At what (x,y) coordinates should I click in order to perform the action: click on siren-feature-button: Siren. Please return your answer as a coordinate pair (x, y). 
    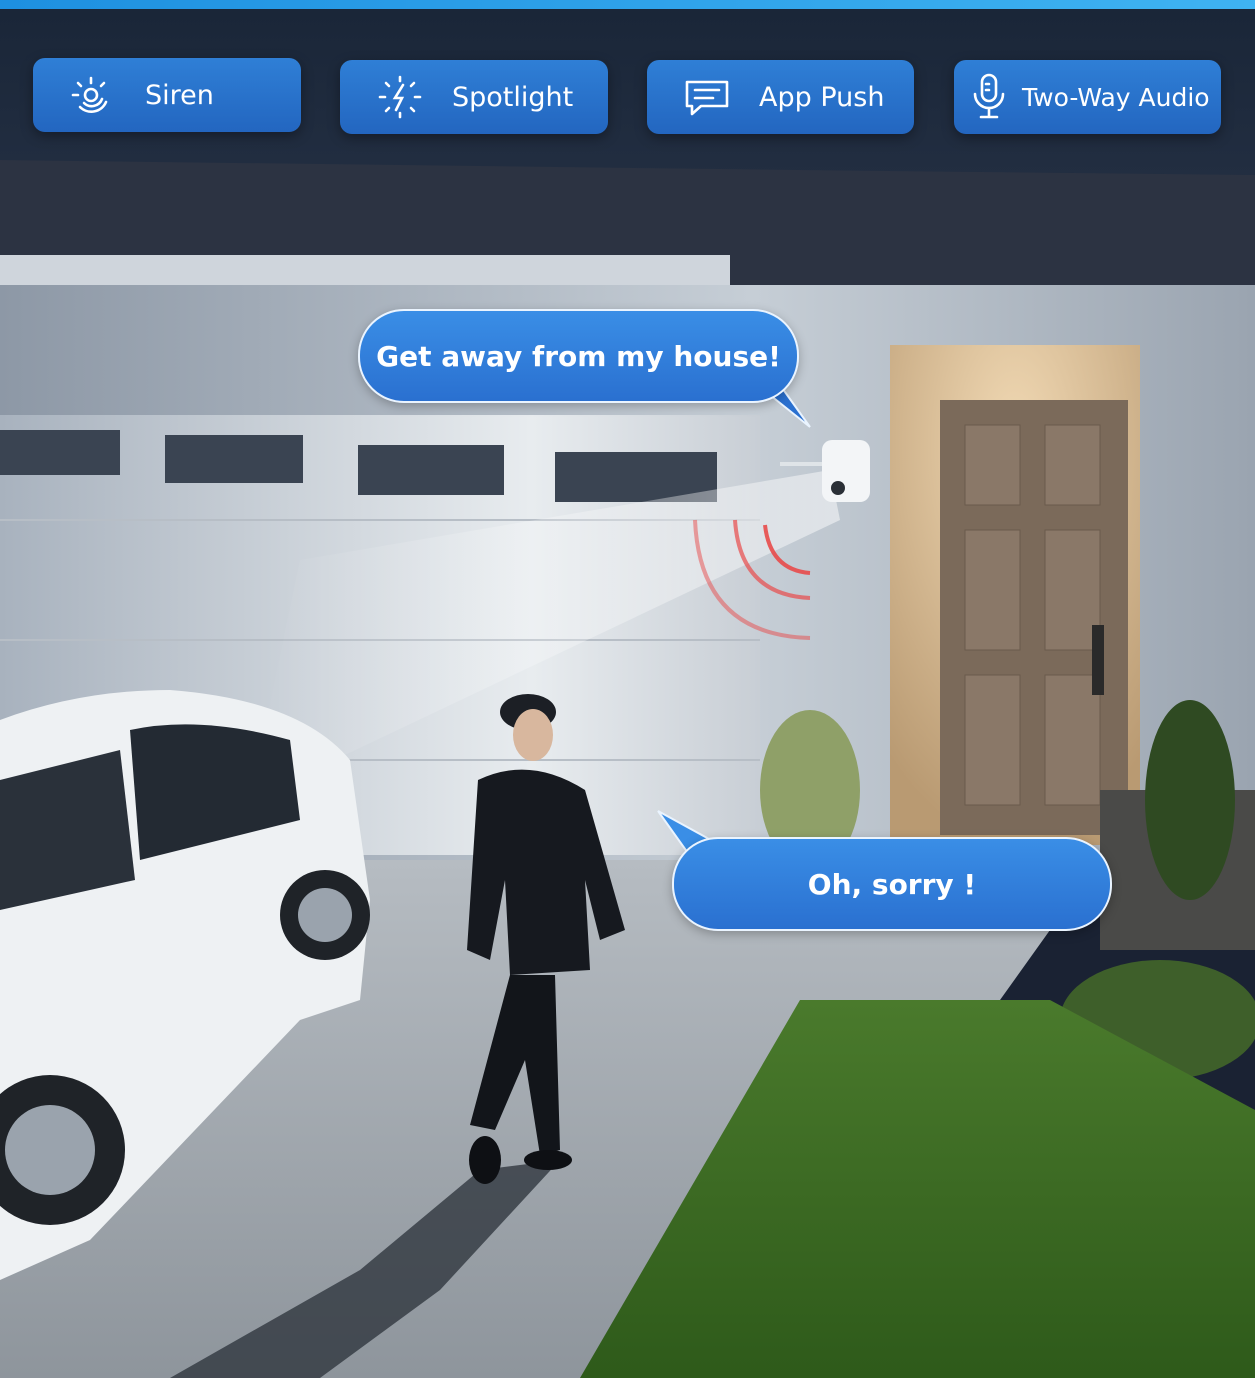
    Looking at the image, I should click on (167, 95).